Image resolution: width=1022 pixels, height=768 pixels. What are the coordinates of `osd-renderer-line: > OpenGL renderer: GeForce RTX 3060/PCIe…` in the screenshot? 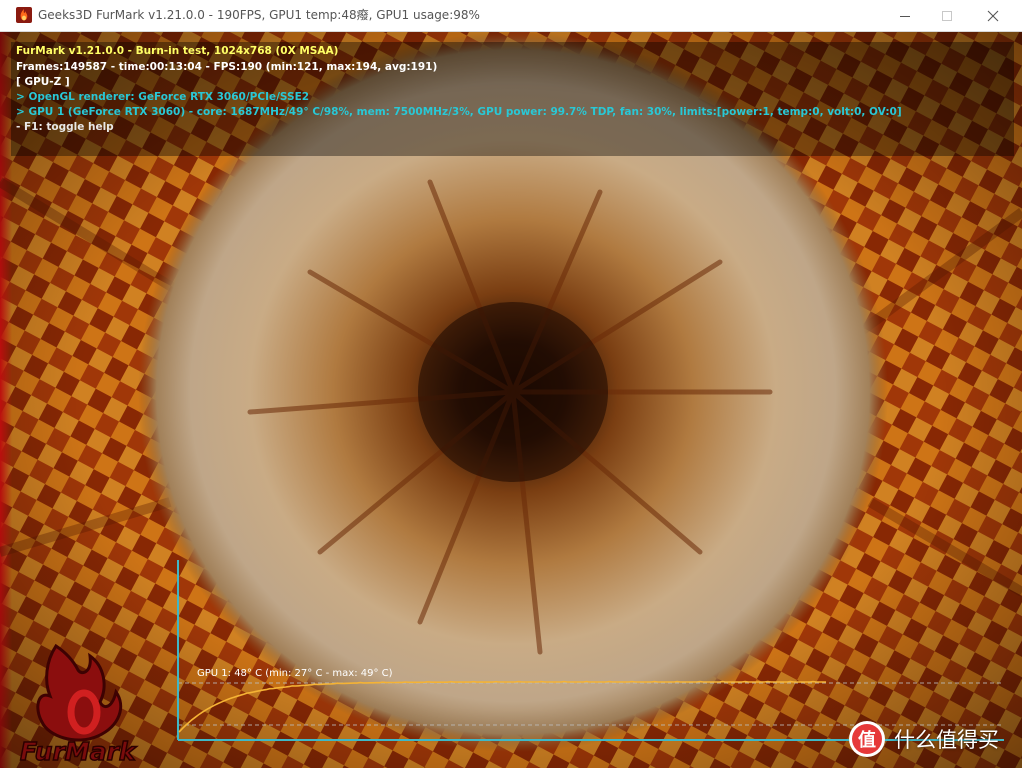 It's located at (163, 97).